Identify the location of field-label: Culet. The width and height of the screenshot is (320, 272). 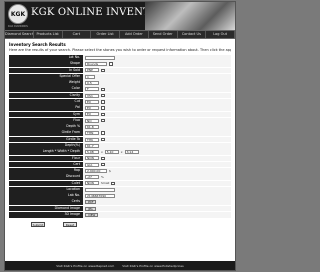
(46, 183).